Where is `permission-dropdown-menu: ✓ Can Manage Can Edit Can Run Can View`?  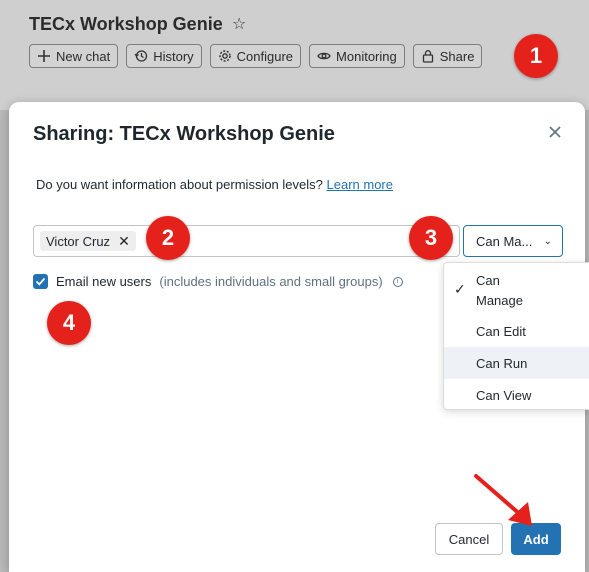
permission-dropdown-menu: ✓ Can Manage Can Edit Can Run Can View is located at coordinates (516, 336).